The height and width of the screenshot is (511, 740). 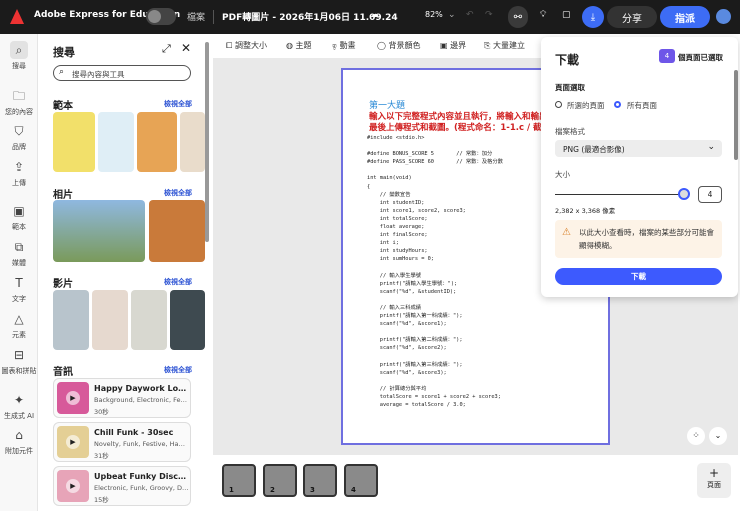 I want to click on rail-item-upload: ⇪ 上傳, so click(x=19, y=173).